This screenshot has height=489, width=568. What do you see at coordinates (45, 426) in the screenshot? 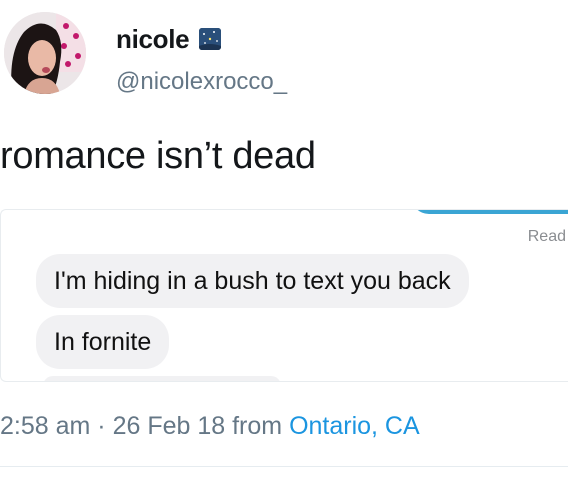
I see `tweet-time: 2:58 am` at bounding box center [45, 426].